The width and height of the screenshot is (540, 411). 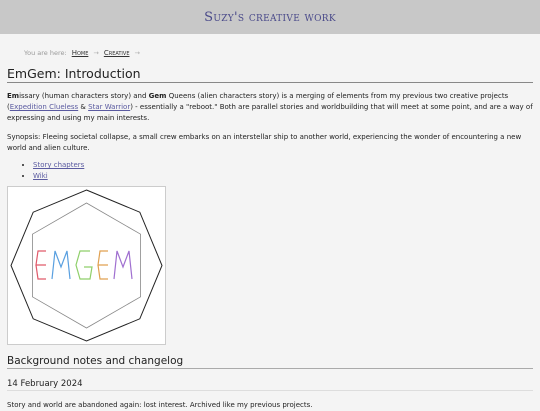 What do you see at coordinates (102, 265) in the screenshot?
I see `logo-letter-e2` at bounding box center [102, 265].